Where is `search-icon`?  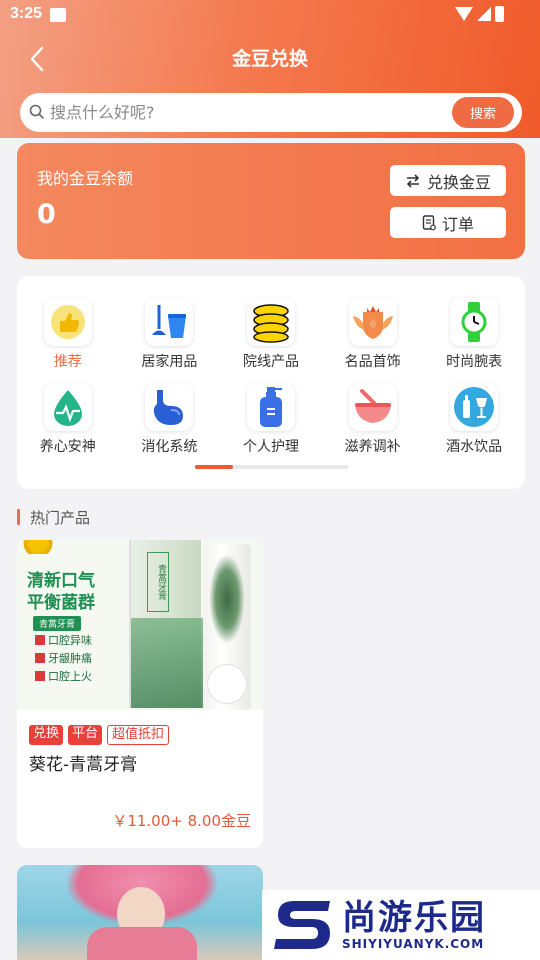
search-icon is located at coordinates (36, 111).